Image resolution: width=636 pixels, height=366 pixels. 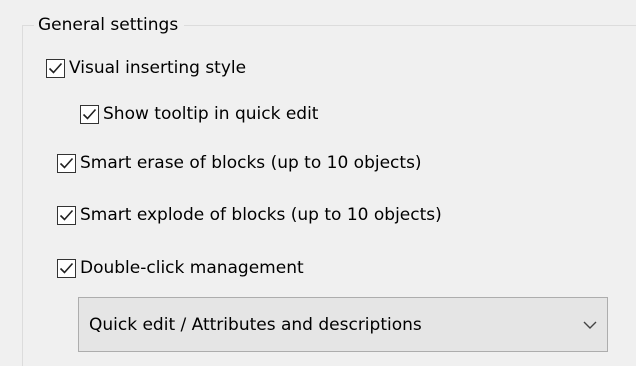 I want to click on visual-inserting-style-checkbox: Visual inserting style, so click(x=146, y=68).